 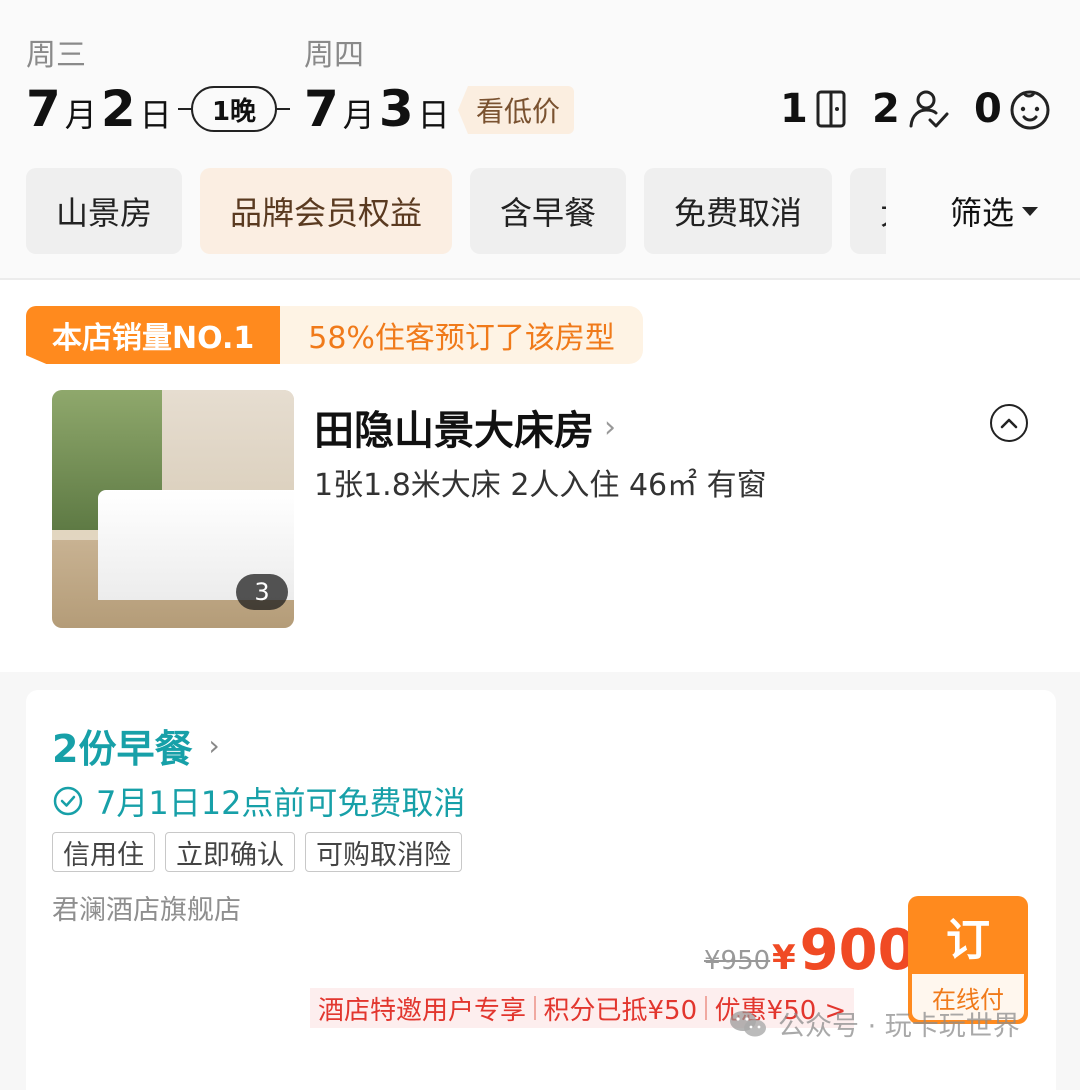 I want to click on rate-tags: 信用住 立即确认 可购取消险, so click(x=257, y=852).